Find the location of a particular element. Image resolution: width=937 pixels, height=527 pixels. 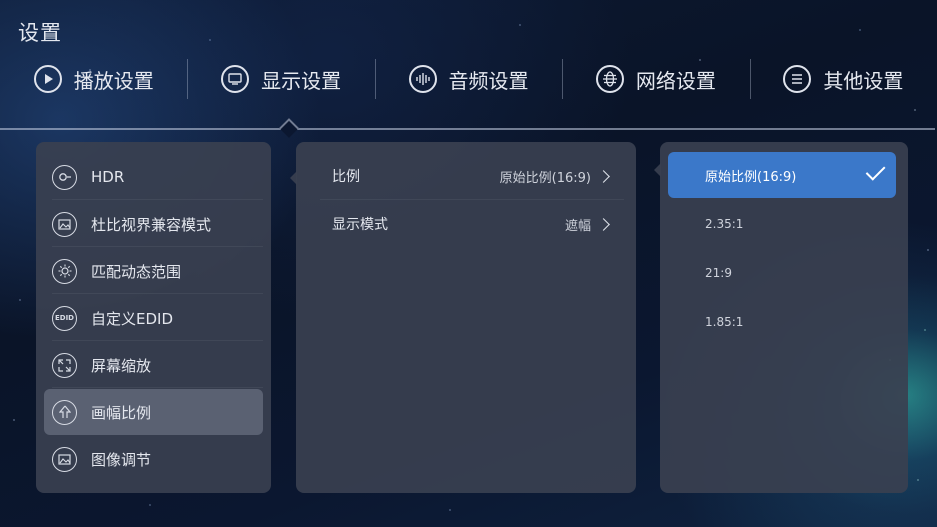

tab-playback: 播放设置 is located at coordinates (93, 79).